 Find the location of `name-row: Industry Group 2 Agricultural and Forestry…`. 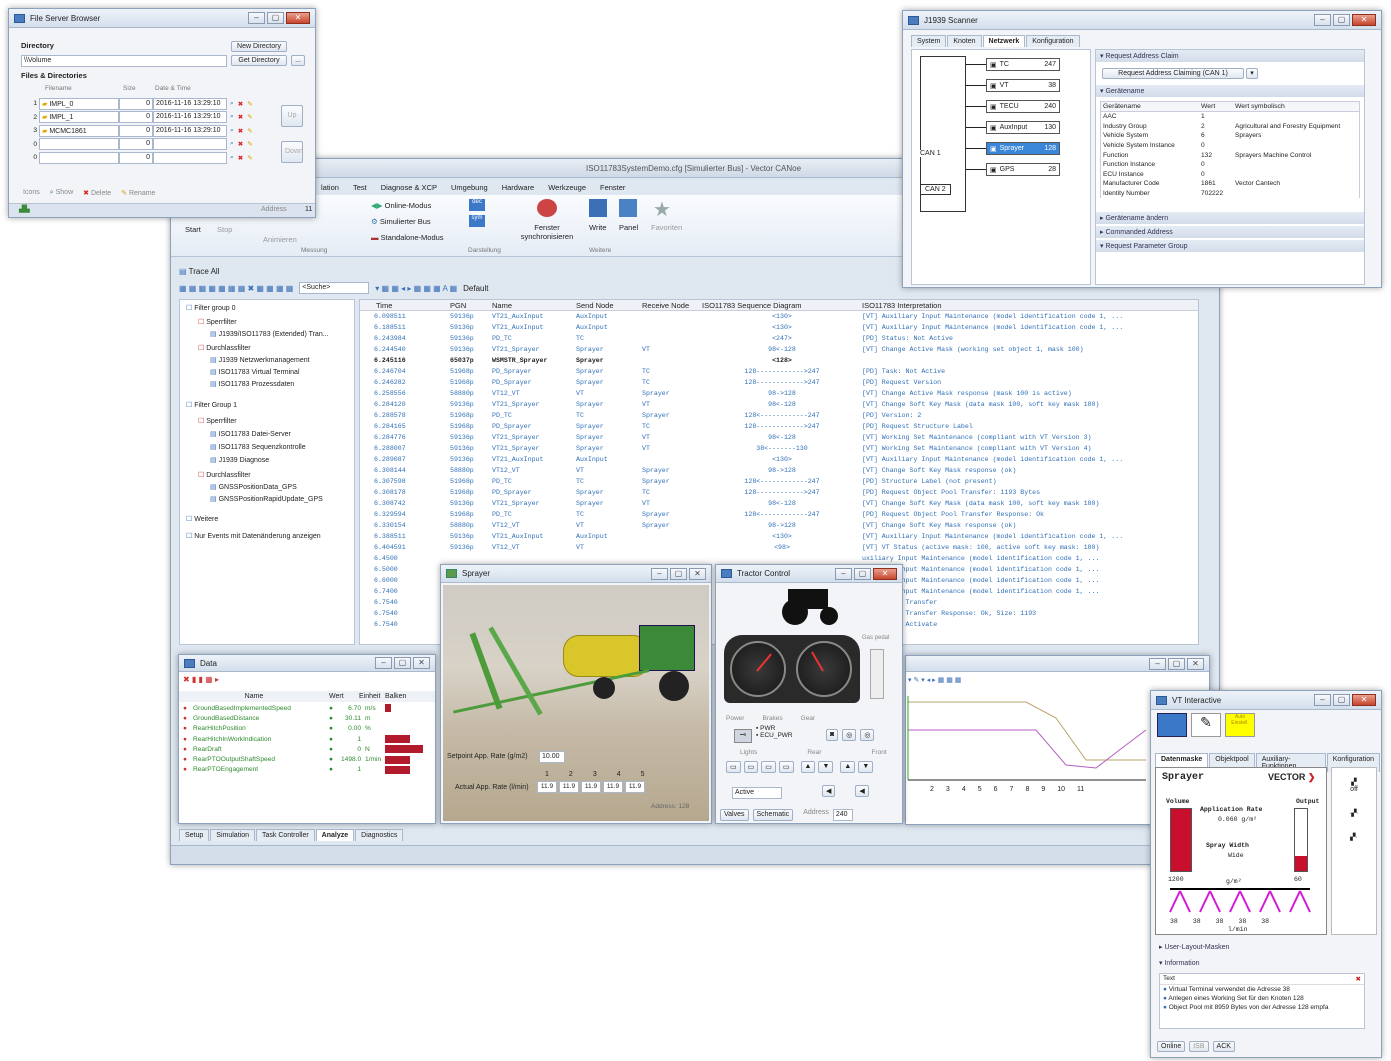

name-row: Industry Group 2 Agricultural and Forestry… is located at coordinates (1230, 126).